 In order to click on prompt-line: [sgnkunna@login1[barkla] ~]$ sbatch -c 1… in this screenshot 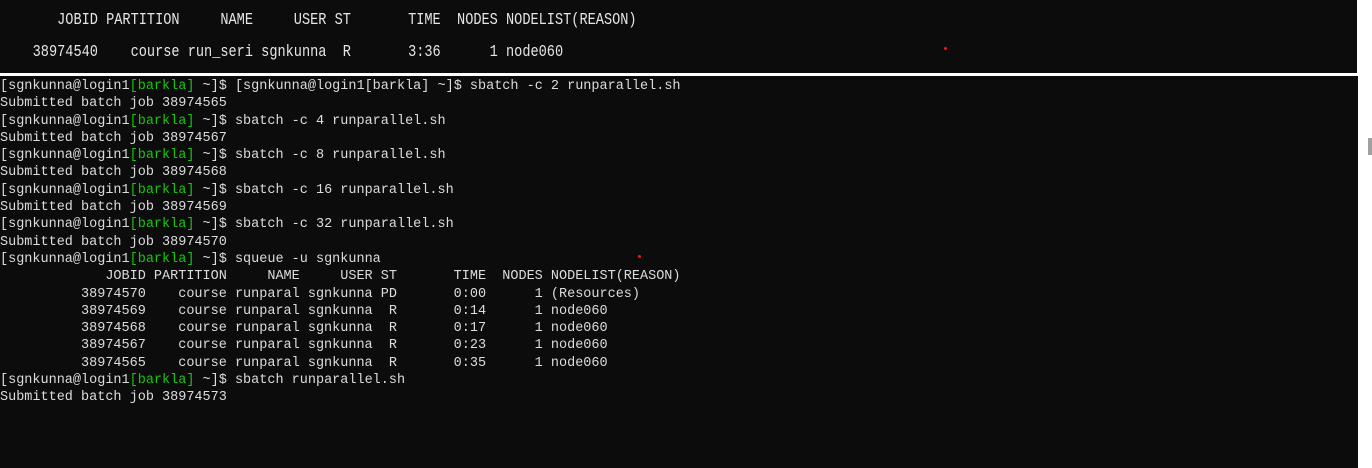, I will do `click(340, 190)`.